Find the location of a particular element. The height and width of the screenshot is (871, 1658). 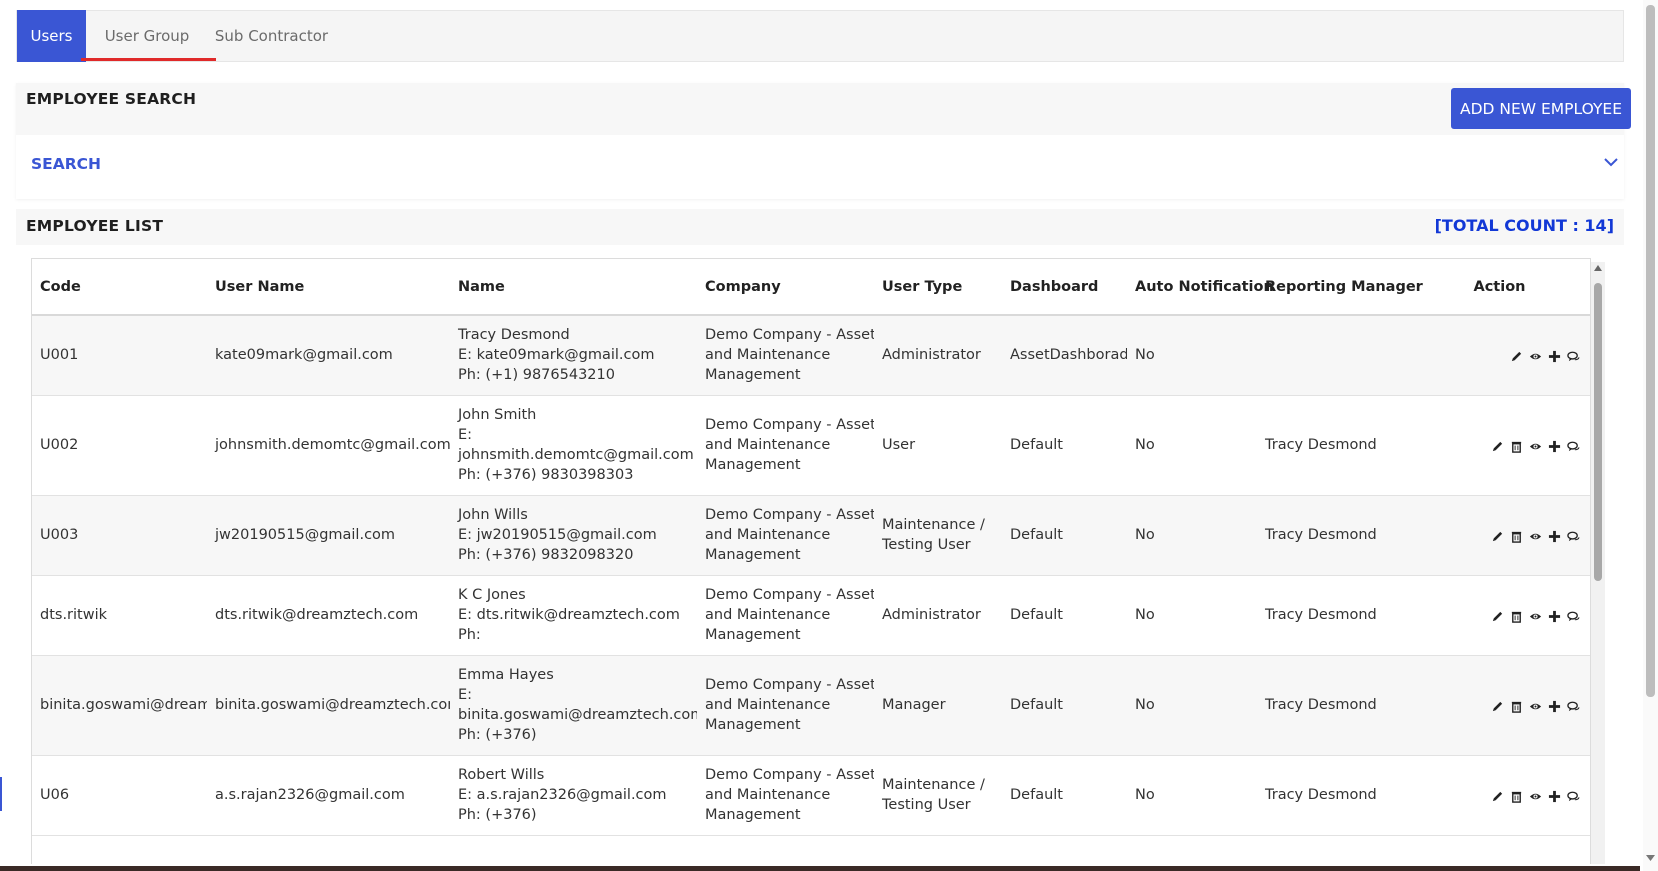

column-header-code: Code is located at coordinates (119, 287).